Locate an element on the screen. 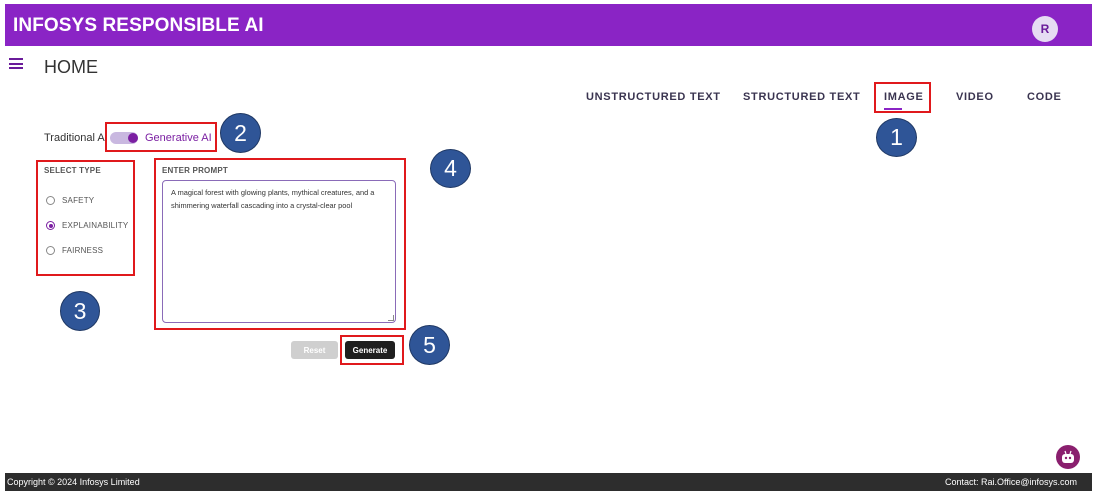 The height and width of the screenshot is (491, 1093). app-title: INFOSYS RESPONSIBLE AI is located at coordinates (138, 25).